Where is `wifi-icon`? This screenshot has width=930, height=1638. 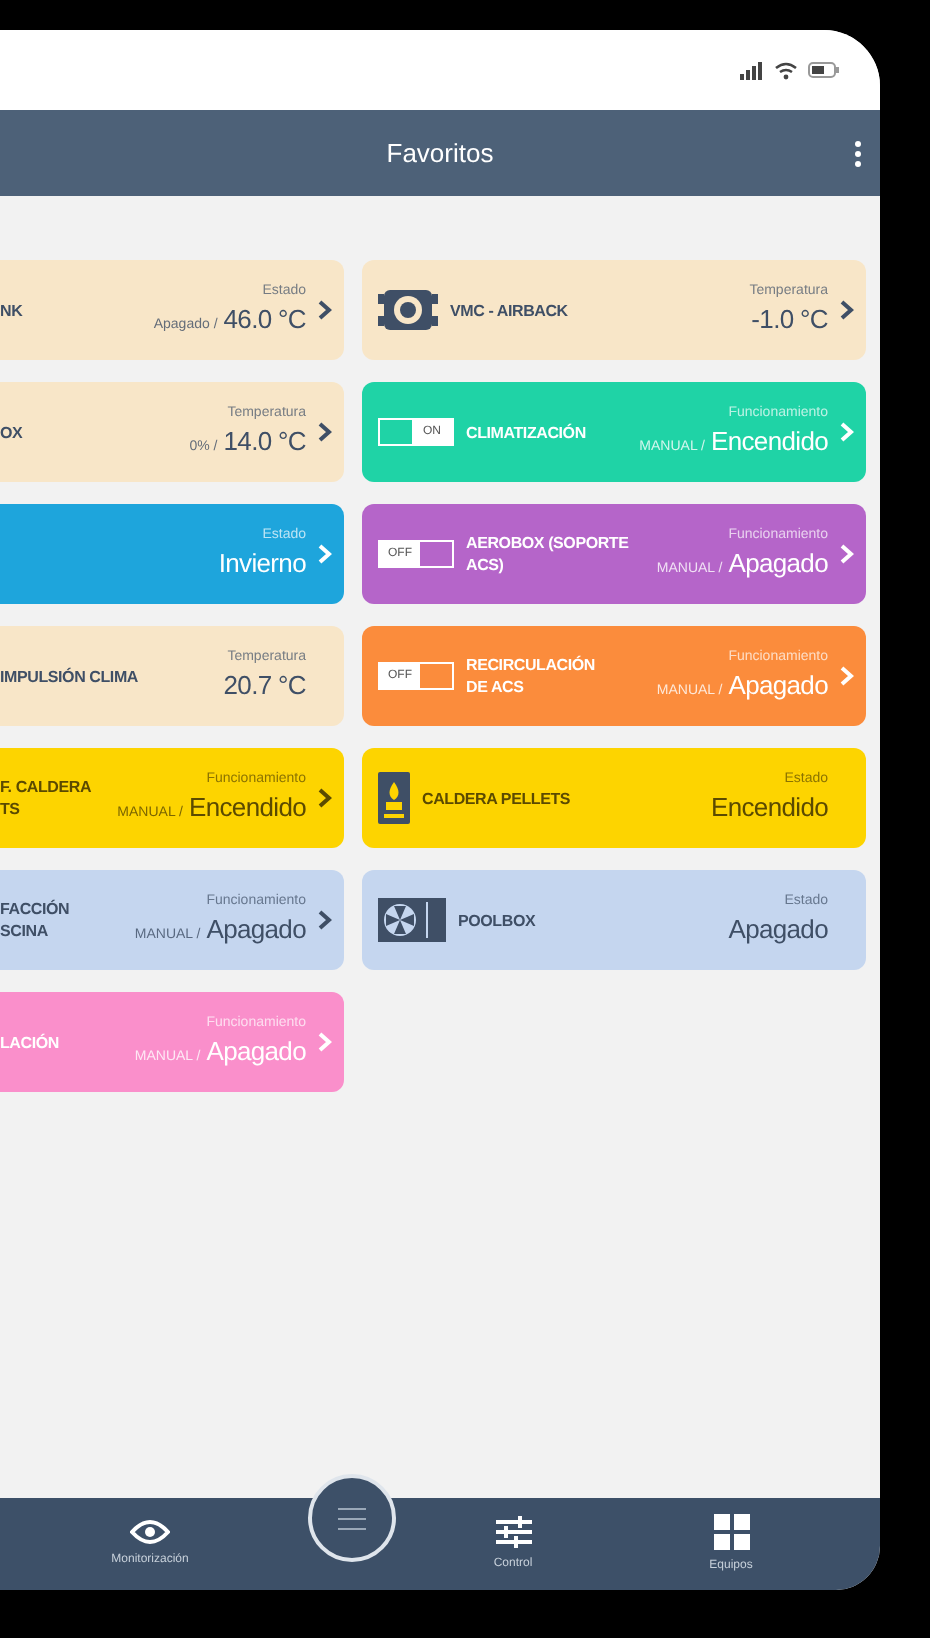
wifi-icon is located at coordinates (786, 70).